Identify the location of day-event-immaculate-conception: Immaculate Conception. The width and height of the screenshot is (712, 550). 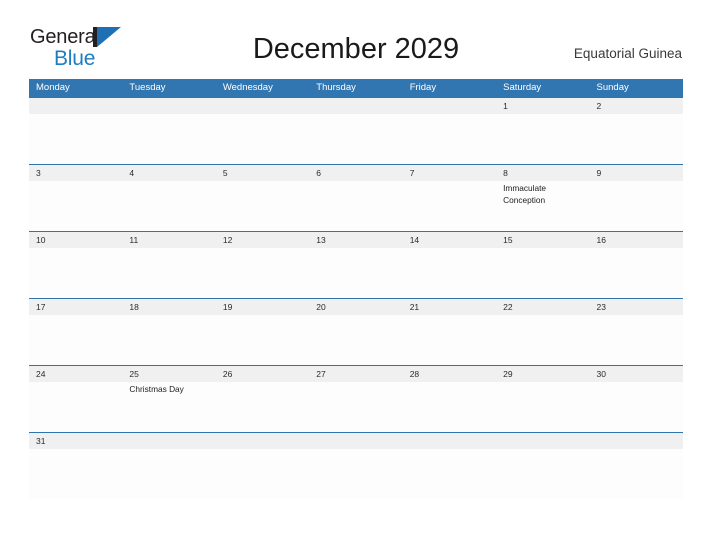
(542, 206).